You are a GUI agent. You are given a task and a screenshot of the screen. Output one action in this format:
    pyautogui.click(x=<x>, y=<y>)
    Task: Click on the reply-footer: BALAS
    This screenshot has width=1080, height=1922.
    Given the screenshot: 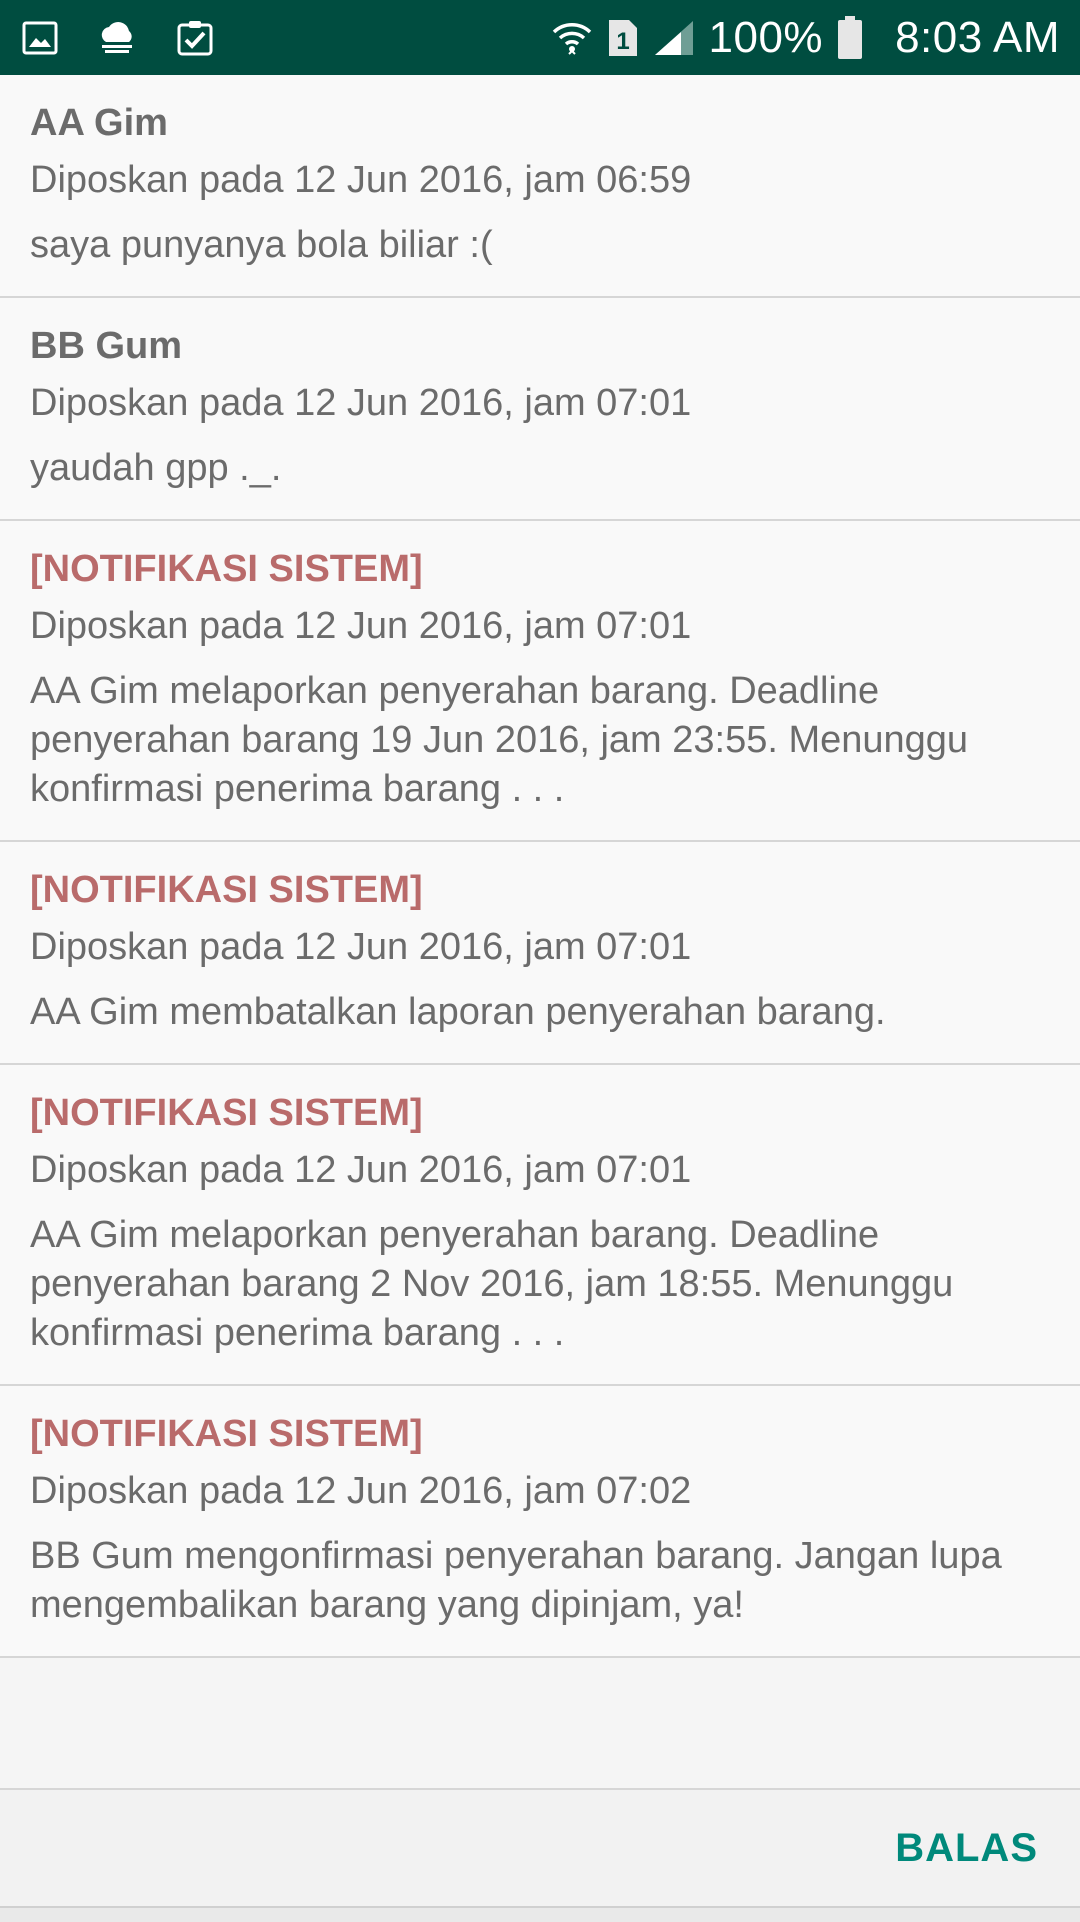 What is the action you would take?
    pyautogui.click(x=540, y=1847)
    